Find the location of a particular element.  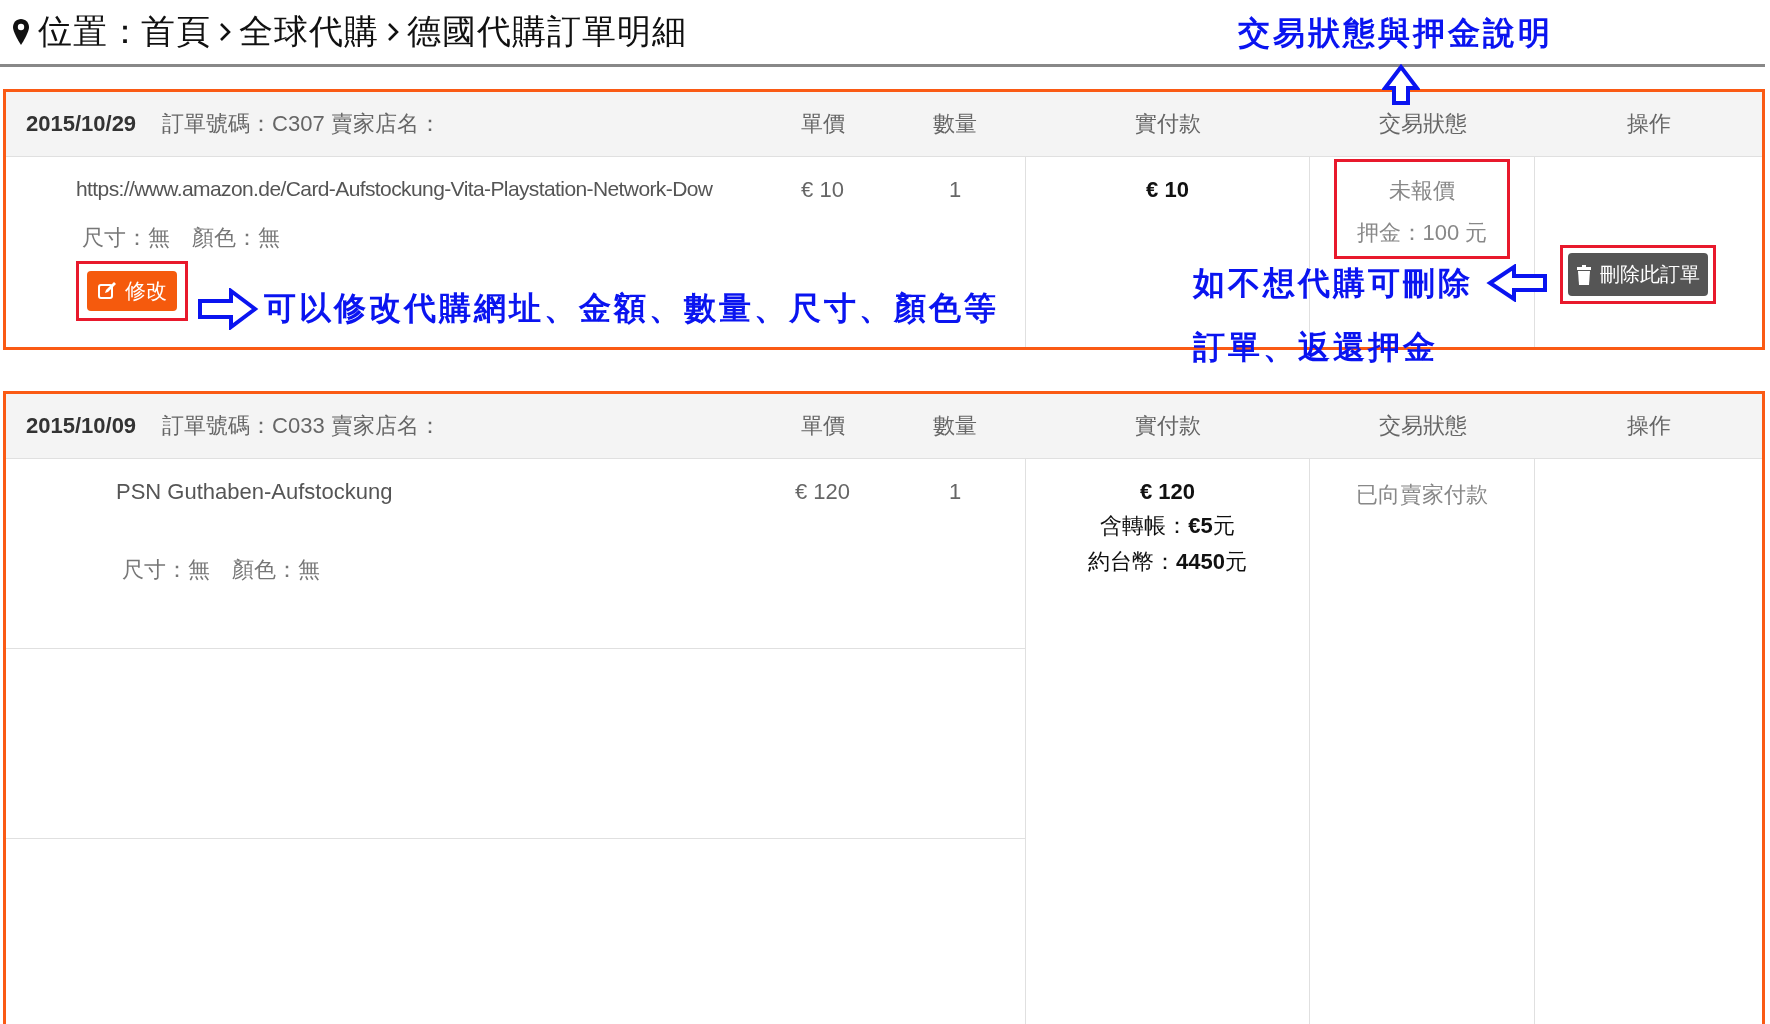

order-info: 訂單號碼：C307 賣家店名： is located at coordinates (301, 124).